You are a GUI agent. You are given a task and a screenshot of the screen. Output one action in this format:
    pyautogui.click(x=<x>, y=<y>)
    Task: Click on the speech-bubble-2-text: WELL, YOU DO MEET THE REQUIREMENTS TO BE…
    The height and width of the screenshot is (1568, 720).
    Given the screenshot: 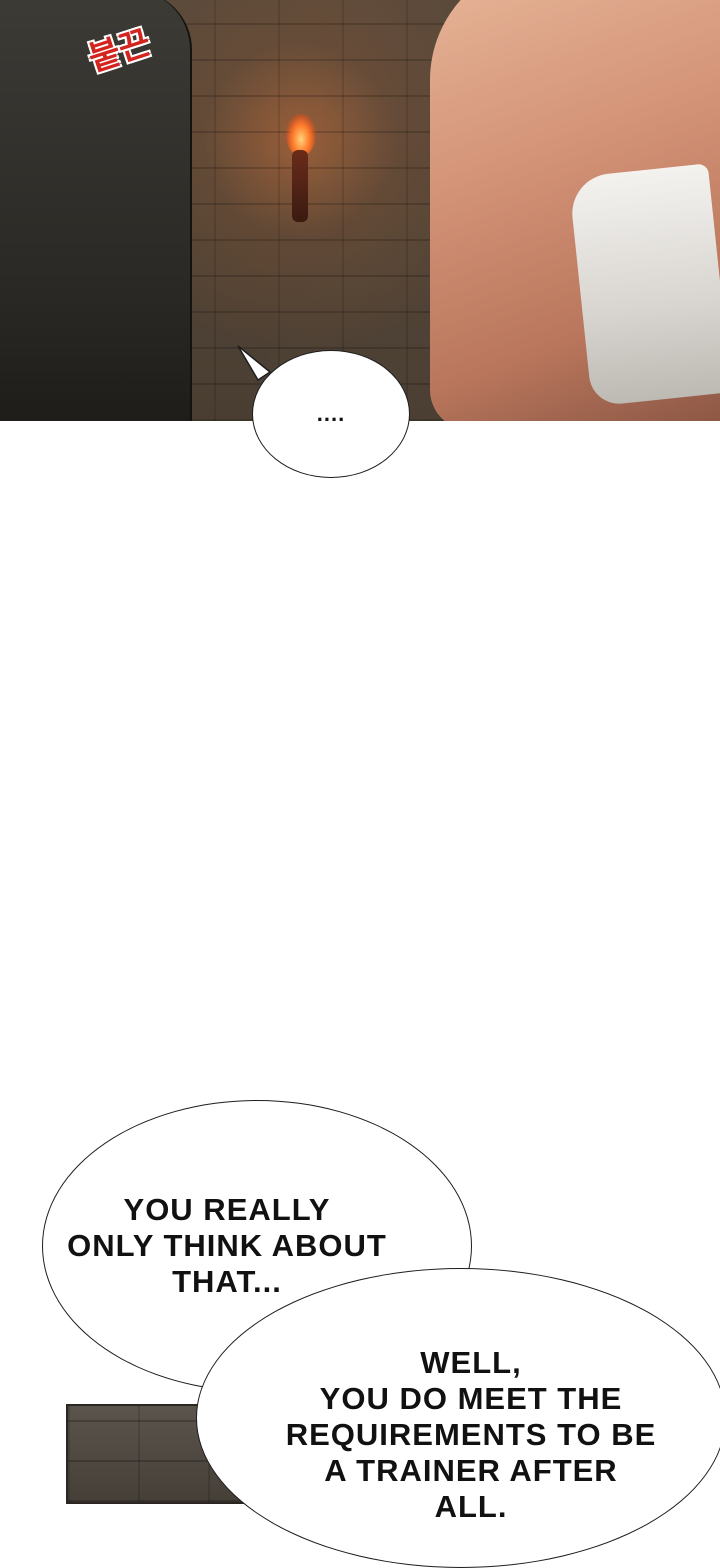 What is the action you would take?
    pyautogui.click(x=471, y=1434)
    